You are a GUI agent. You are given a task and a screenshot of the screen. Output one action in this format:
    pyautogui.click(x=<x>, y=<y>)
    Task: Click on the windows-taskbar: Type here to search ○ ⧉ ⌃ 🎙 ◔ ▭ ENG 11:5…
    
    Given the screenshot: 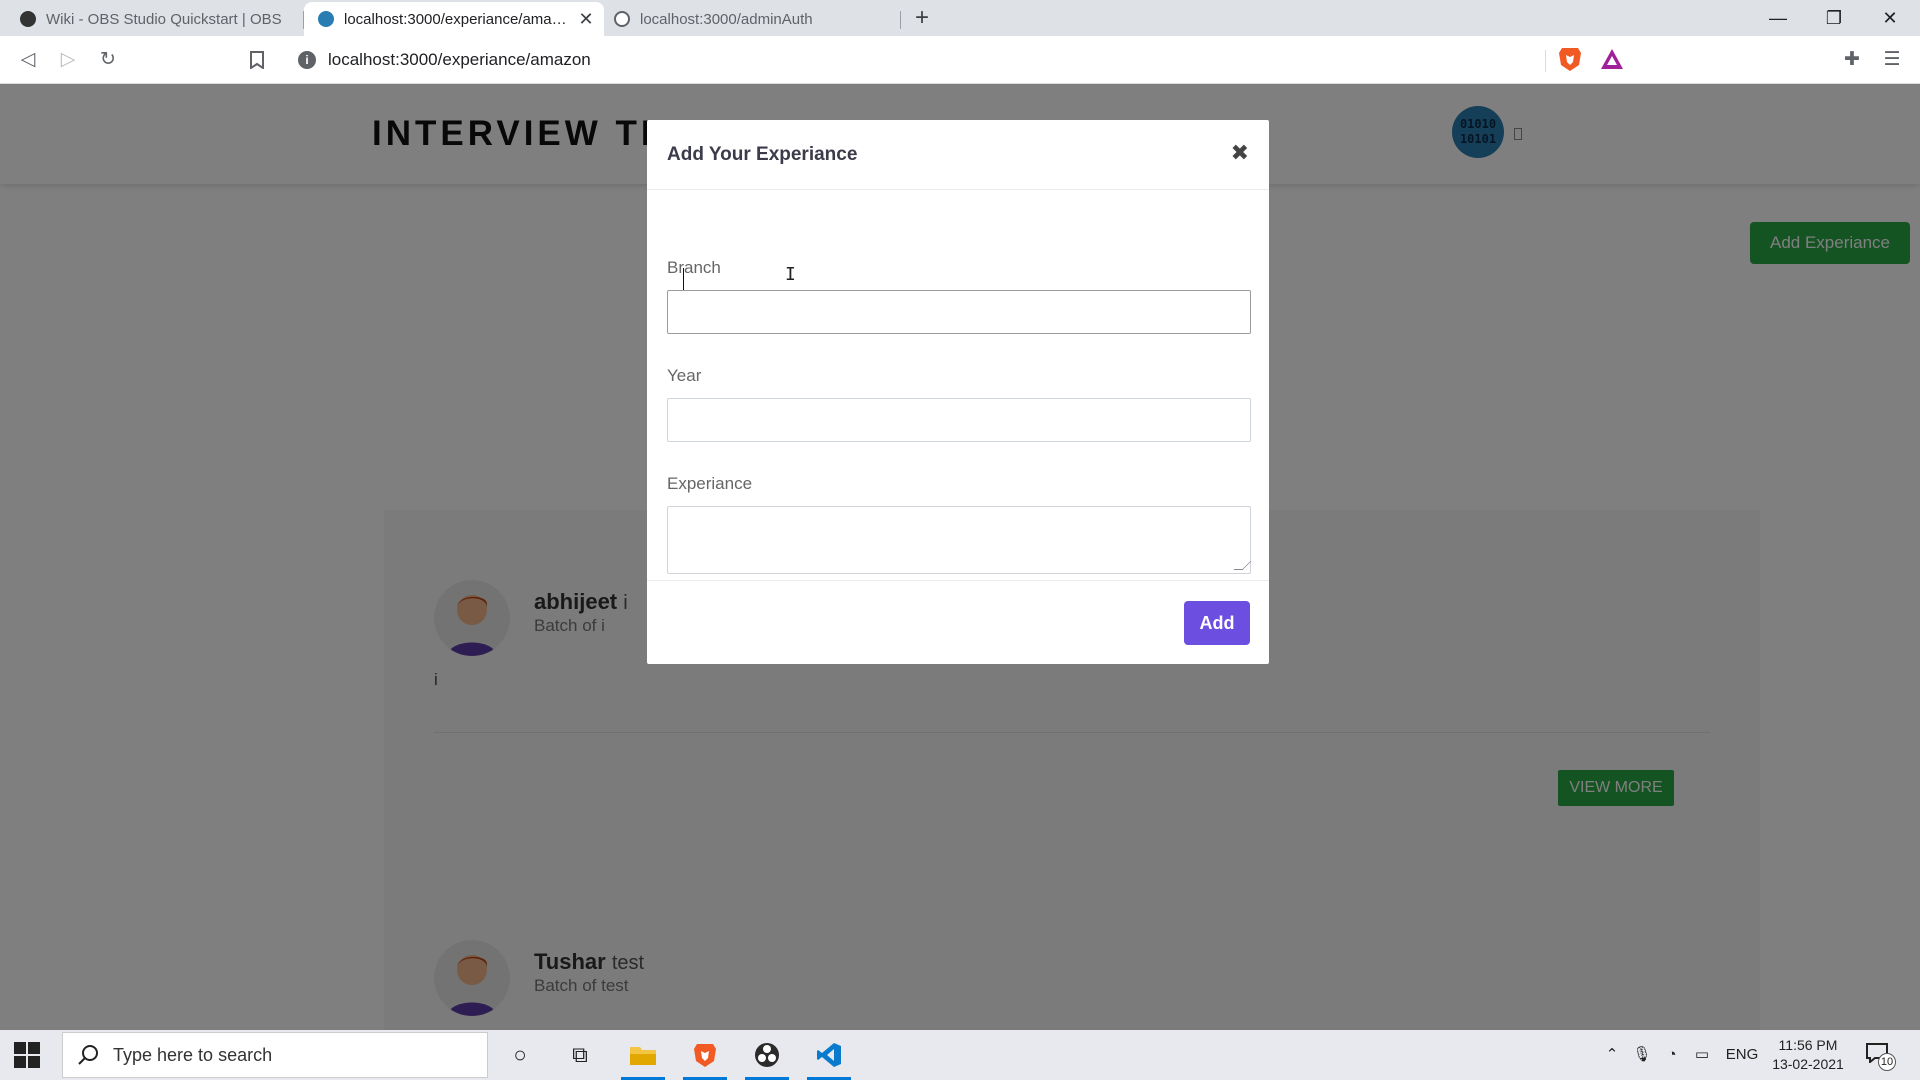 What is the action you would take?
    pyautogui.click(x=960, y=1055)
    